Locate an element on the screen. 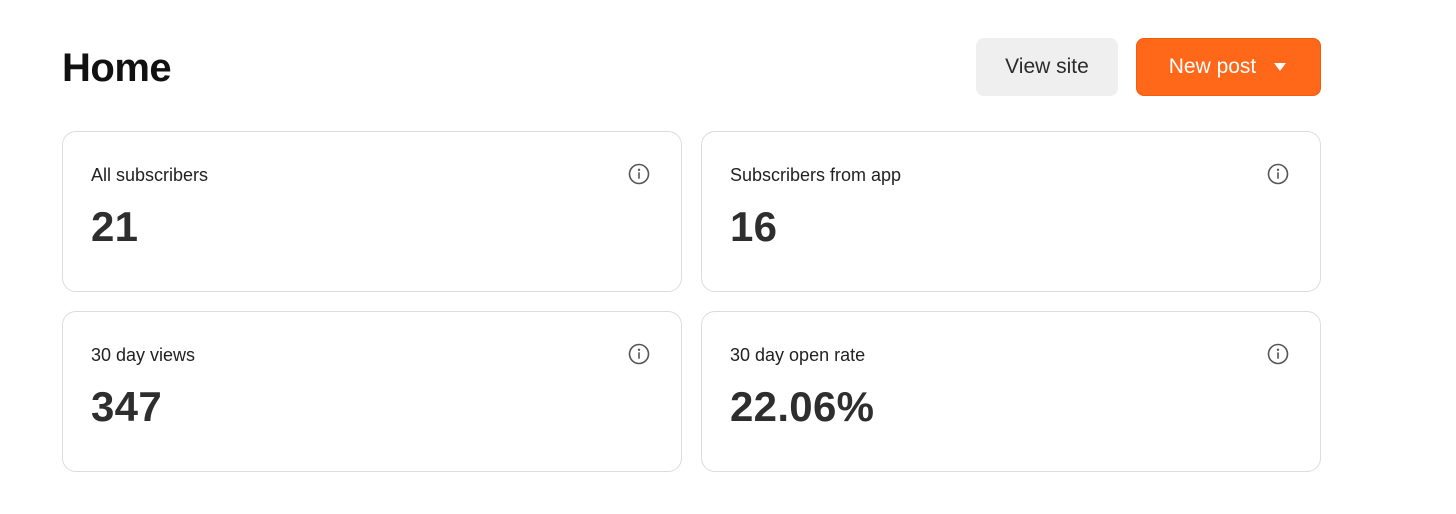  stat-card-30-day-views: 30 day views 347 is located at coordinates (372, 391).